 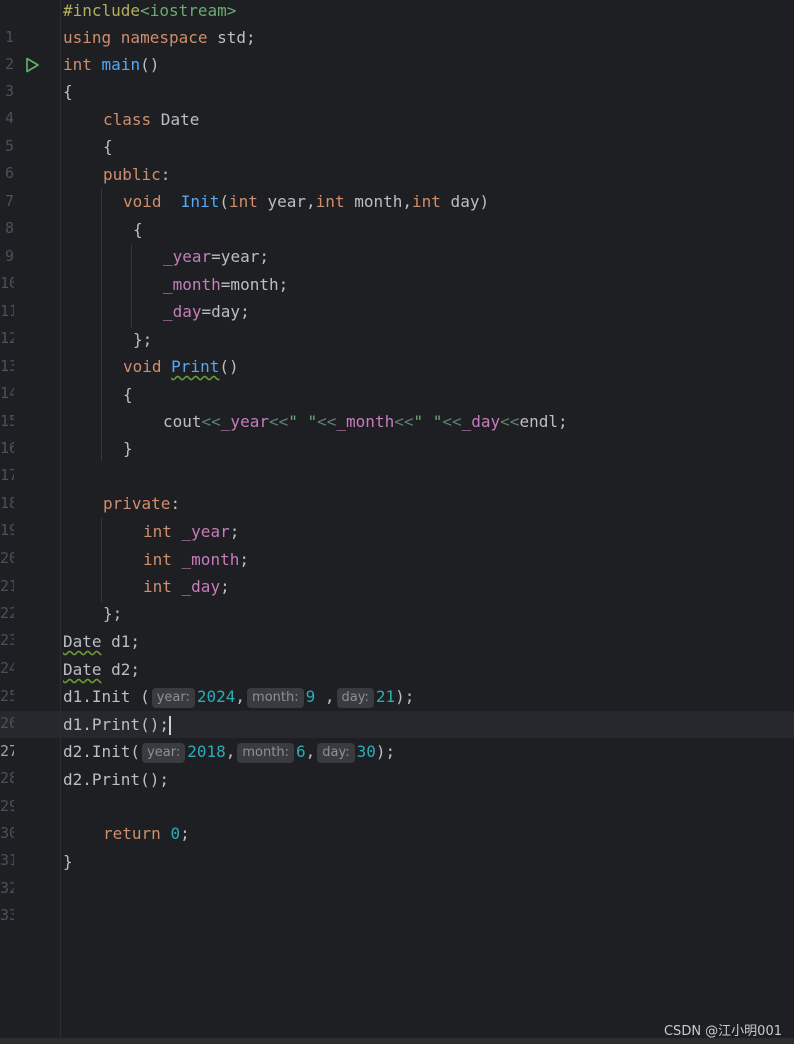 What do you see at coordinates (465, 201) in the screenshot?
I see `code-token: day)` at bounding box center [465, 201].